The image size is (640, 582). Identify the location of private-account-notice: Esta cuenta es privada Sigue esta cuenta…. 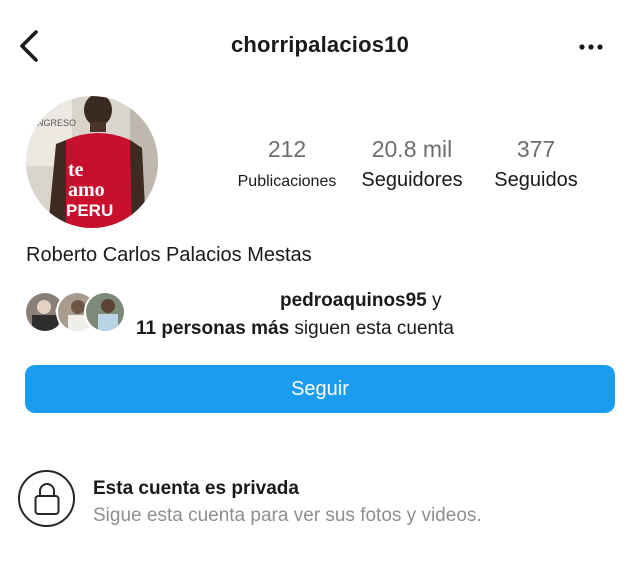
(318, 506).